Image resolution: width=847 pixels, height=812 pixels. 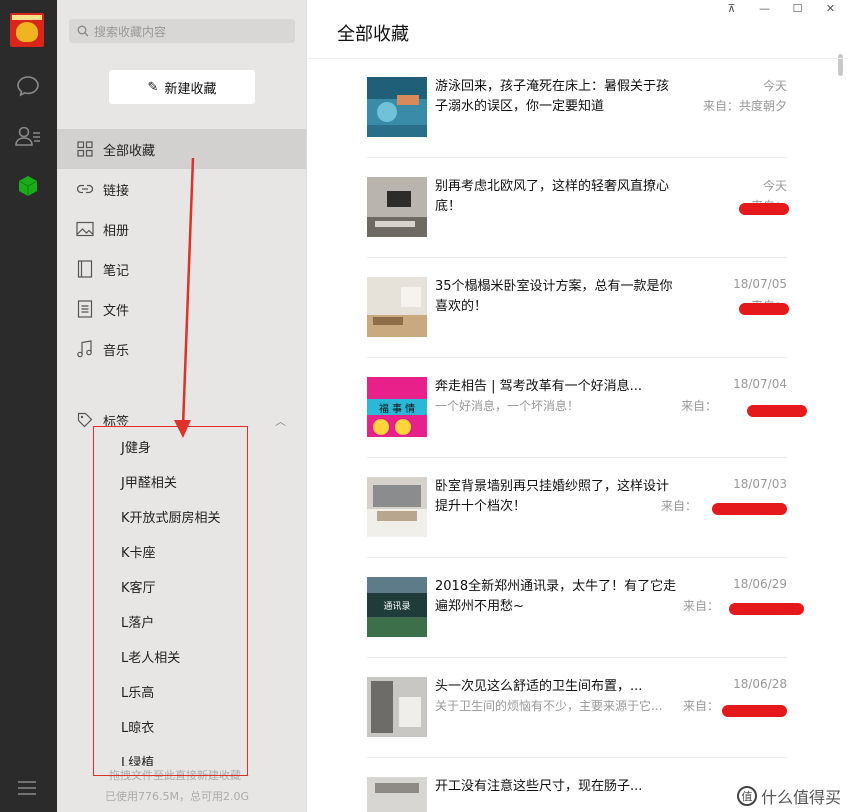 I want to click on item-date: 18/07/05, so click(x=760, y=284).